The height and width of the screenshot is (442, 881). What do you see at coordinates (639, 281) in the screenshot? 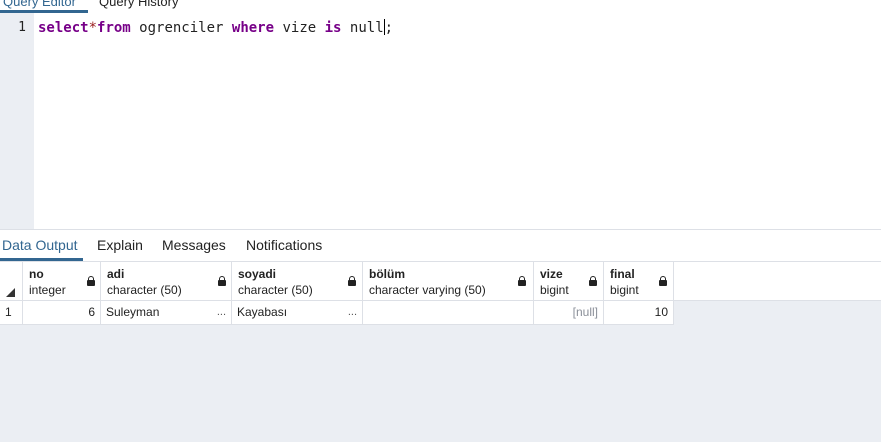
I see `column-header-final: final bigint` at bounding box center [639, 281].